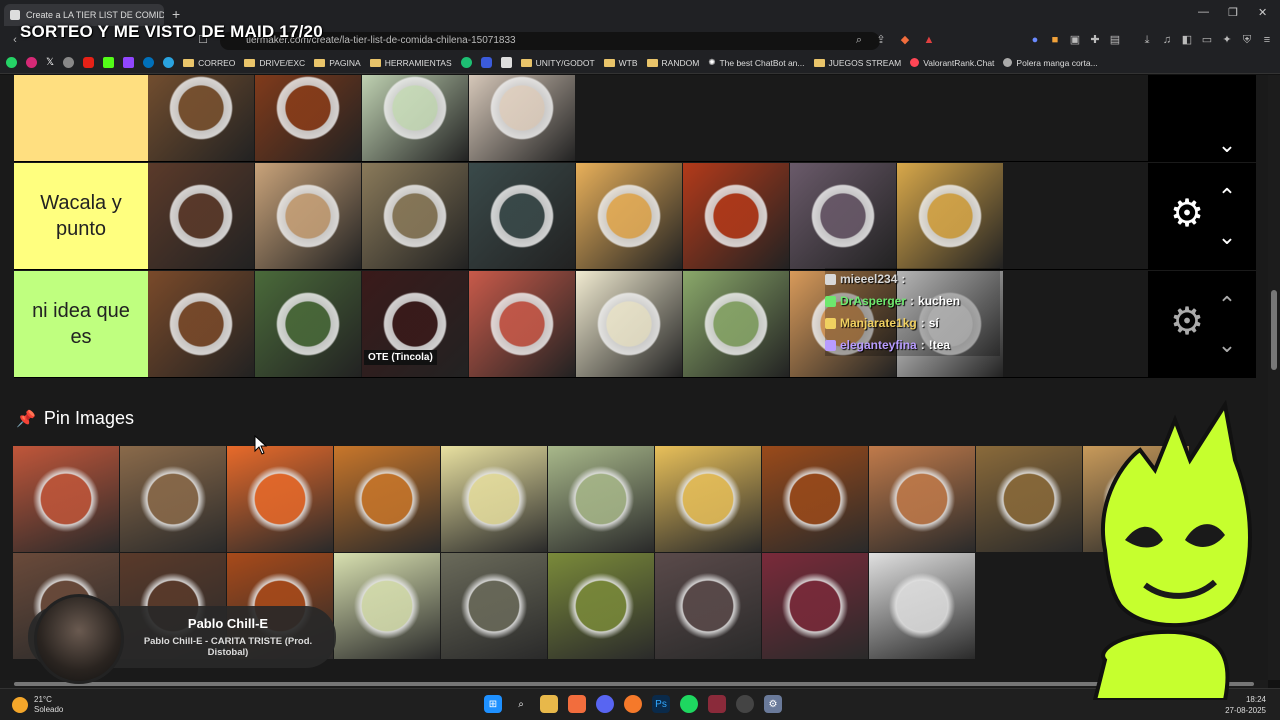 The height and width of the screenshot is (720, 1280). I want to click on discord-icon, so click(605, 704).